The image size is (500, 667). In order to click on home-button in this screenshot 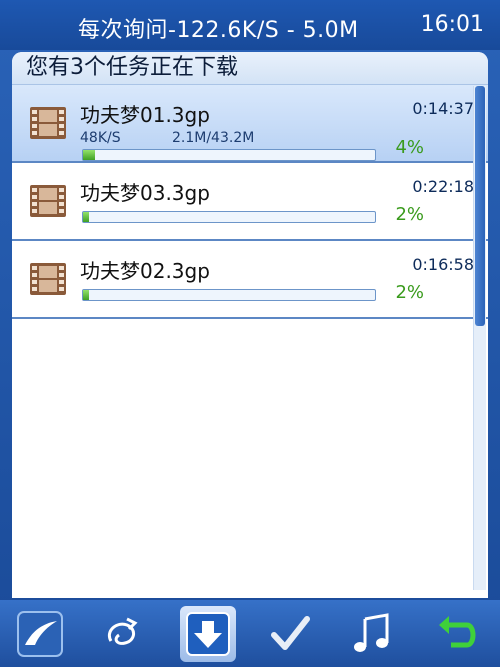, I will do `click(40, 634)`.